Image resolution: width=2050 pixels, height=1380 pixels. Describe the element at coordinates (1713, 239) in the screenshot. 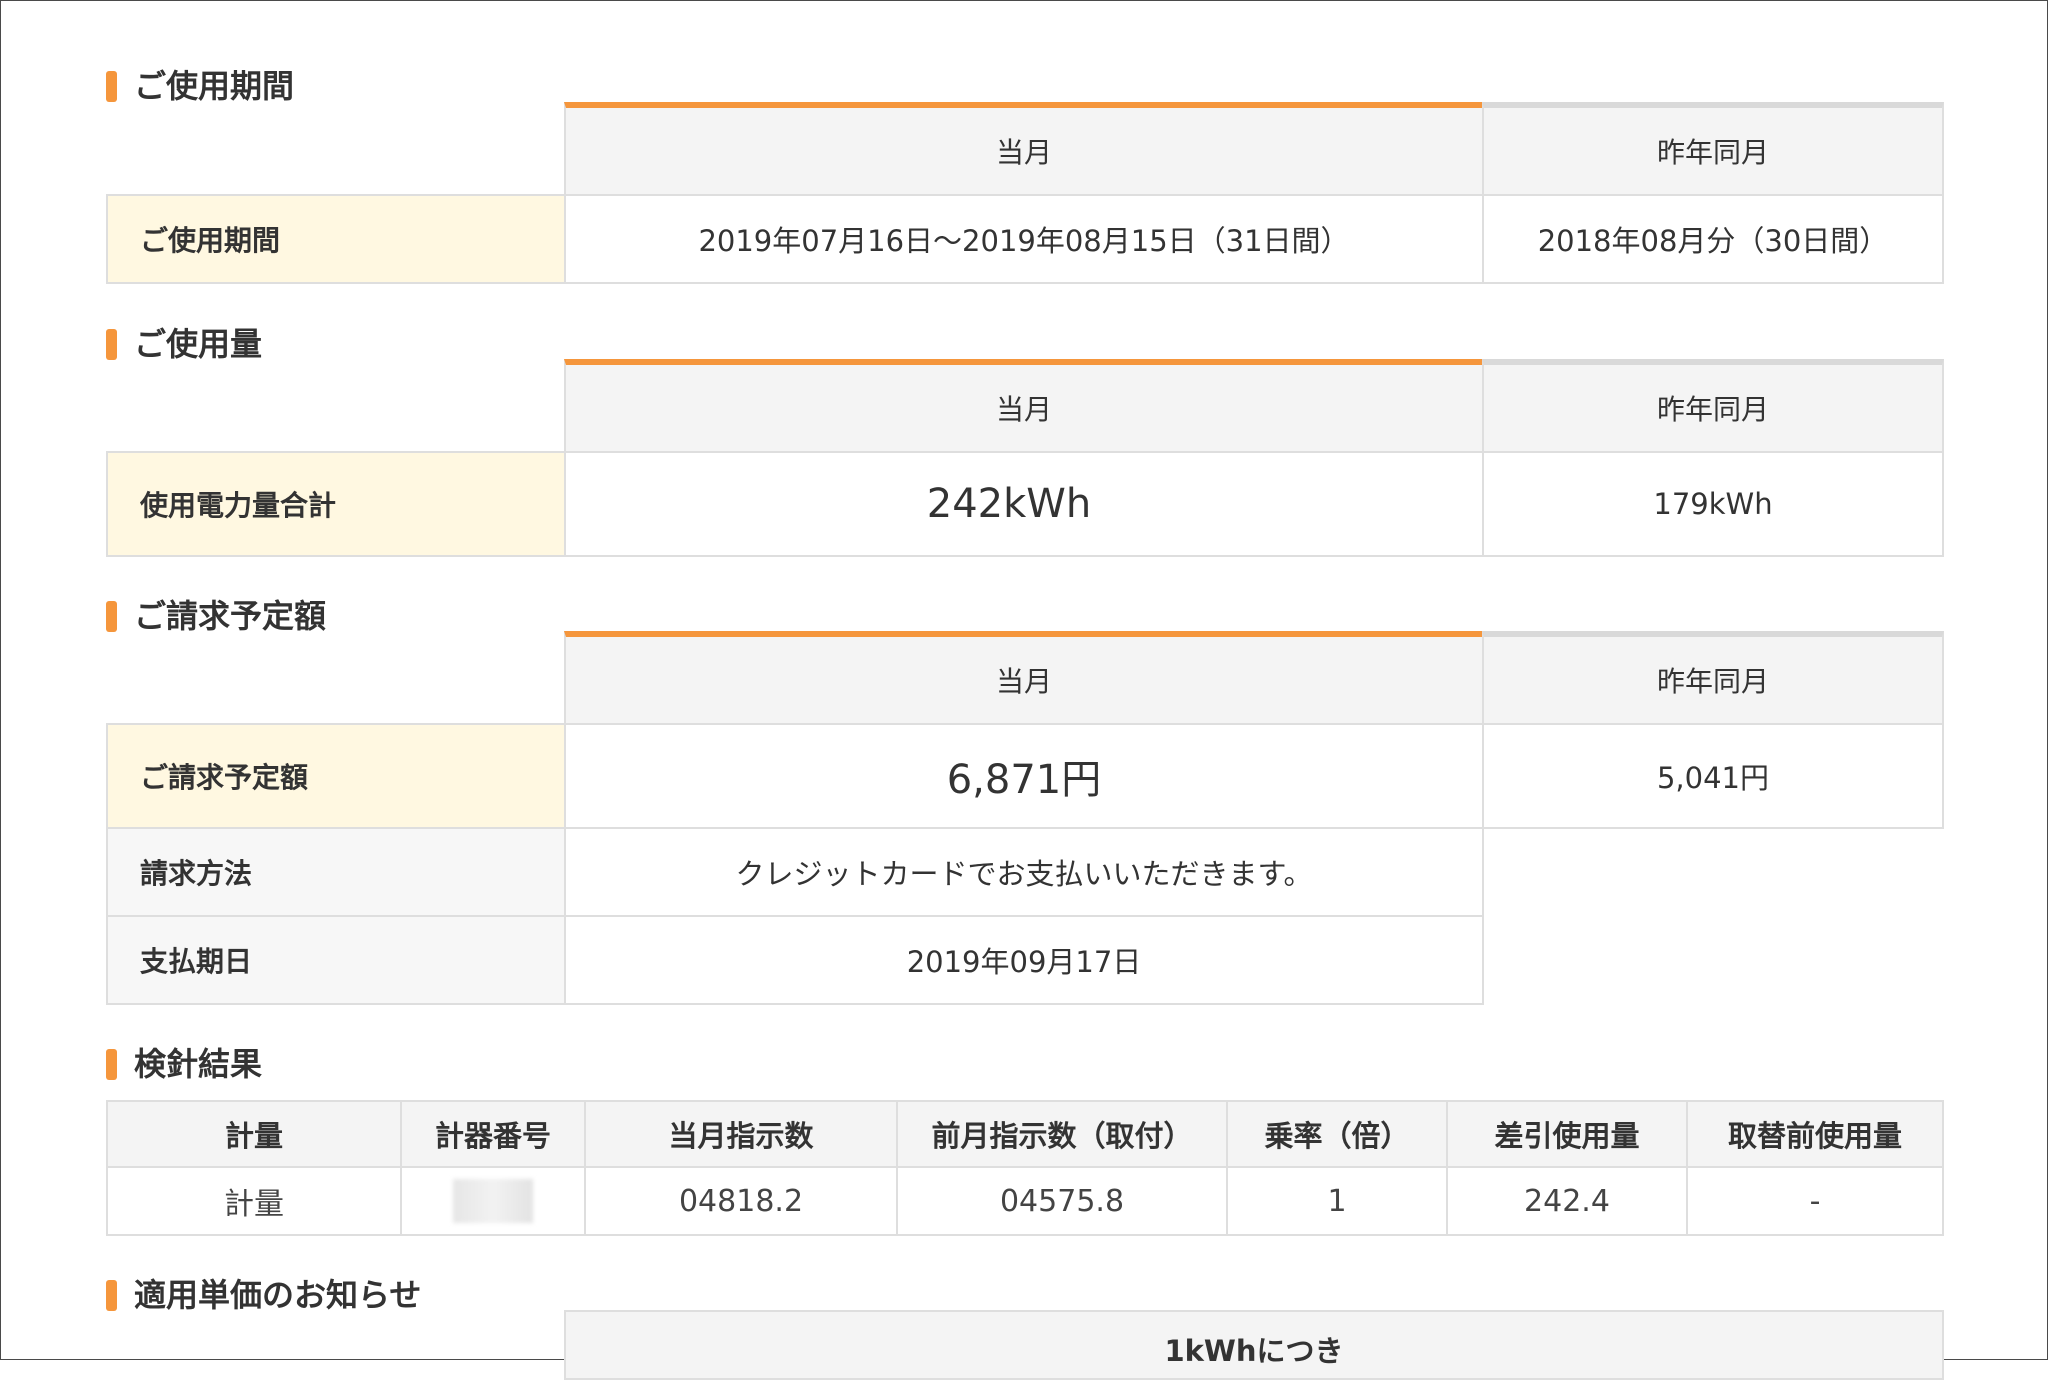

I see `period-previous-value: 2018年08月分（30日間）` at that location.